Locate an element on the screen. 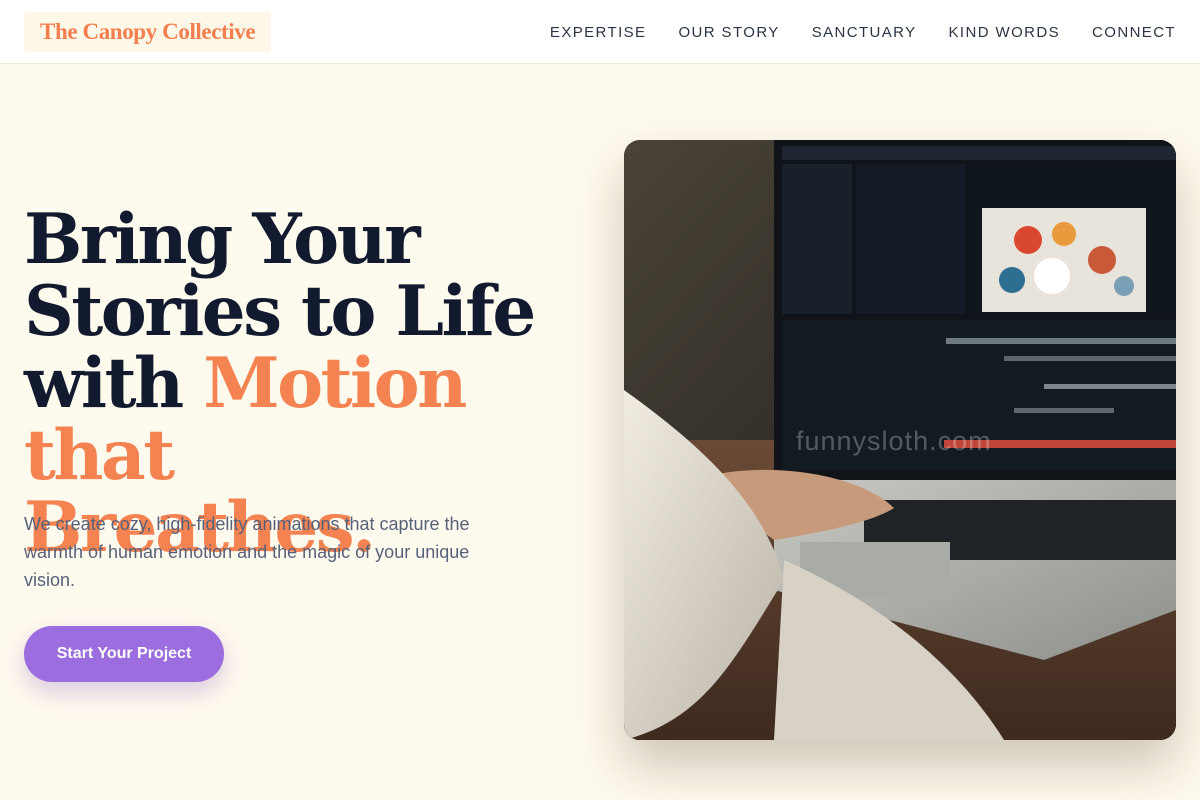 Image resolution: width=1200 pixels, height=800 pixels. nav-link-expertise: EXPERTISE is located at coordinates (598, 32).